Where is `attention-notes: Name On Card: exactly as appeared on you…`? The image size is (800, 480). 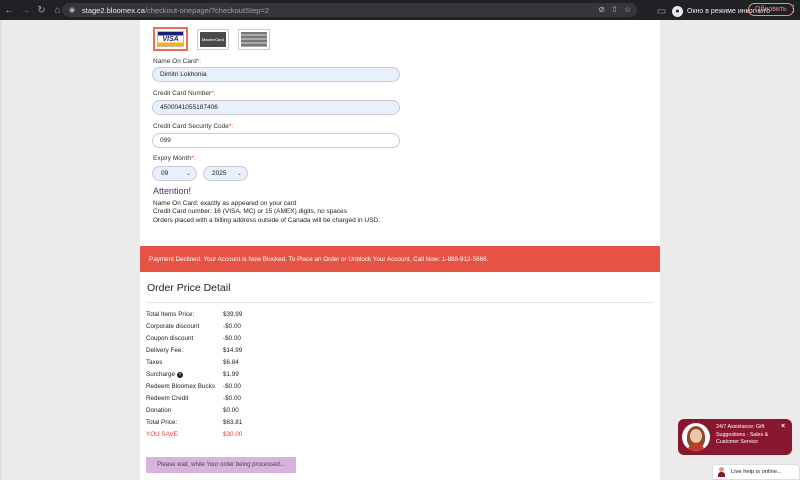 attention-notes: Name On Card: exactly as appeared on you… is located at coordinates (266, 212).